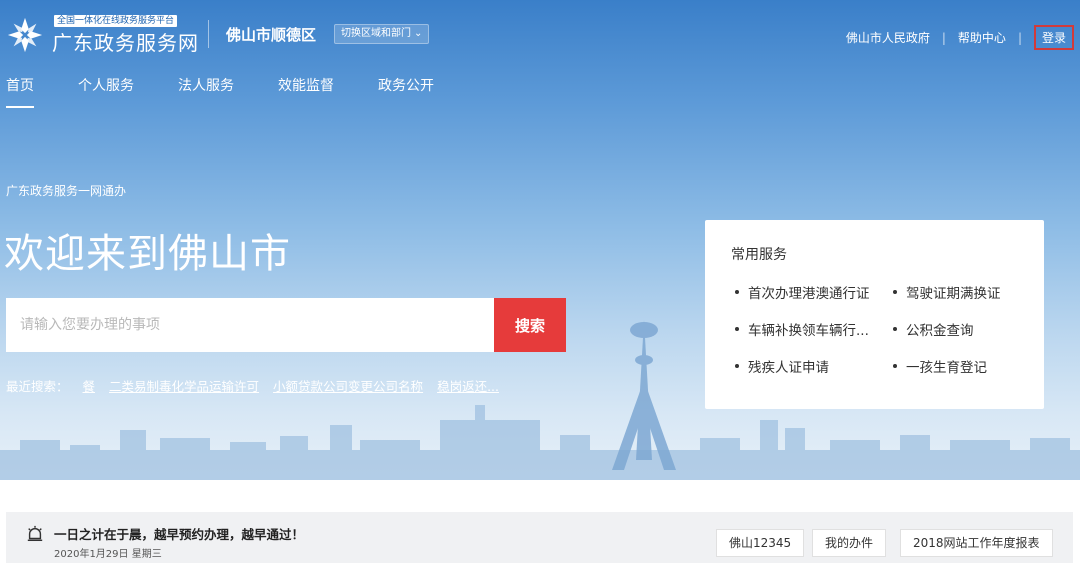  I want to click on current-region: 佛山市顺德区, so click(271, 35).